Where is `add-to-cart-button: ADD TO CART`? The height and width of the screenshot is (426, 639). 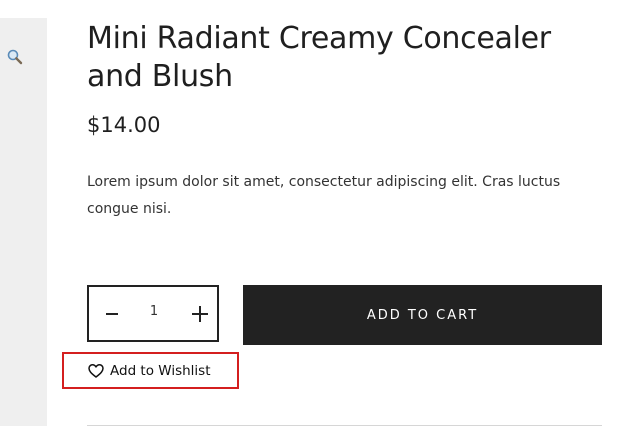
add-to-cart-button: ADD TO CART is located at coordinates (422, 315).